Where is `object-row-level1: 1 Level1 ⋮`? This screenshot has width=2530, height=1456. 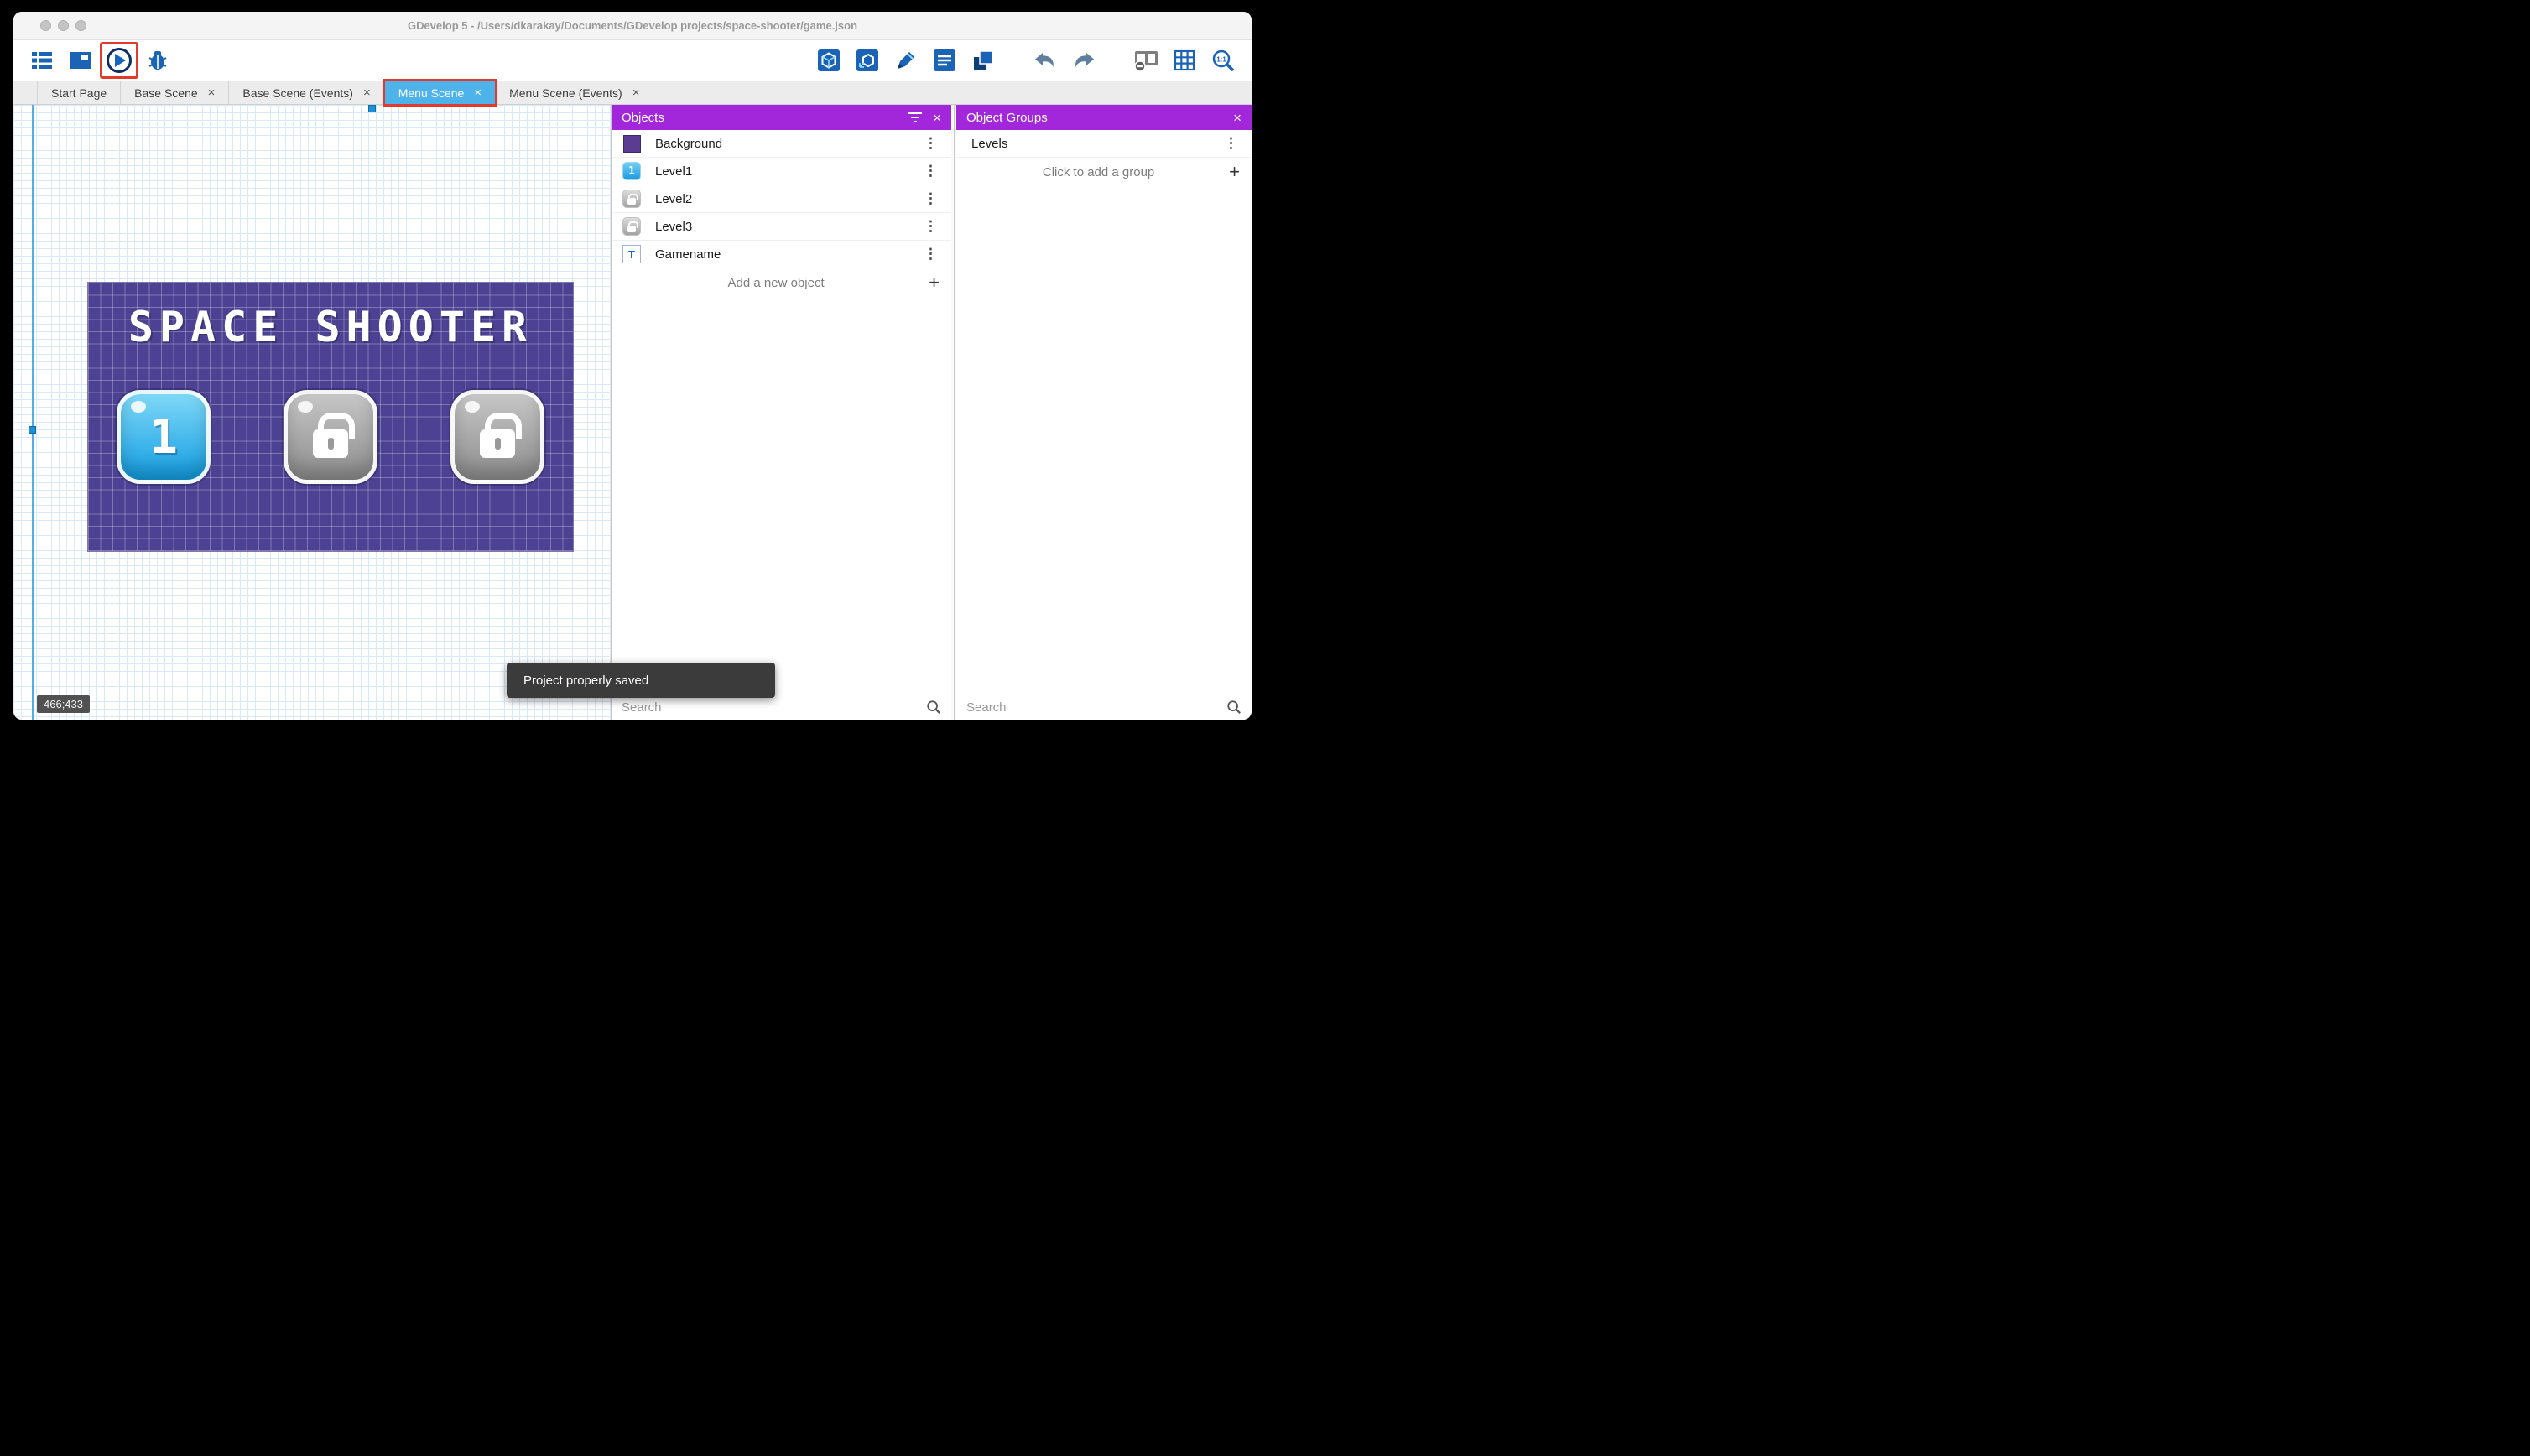 object-row-level1: 1 Level1 ⋮ is located at coordinates (781, 171).